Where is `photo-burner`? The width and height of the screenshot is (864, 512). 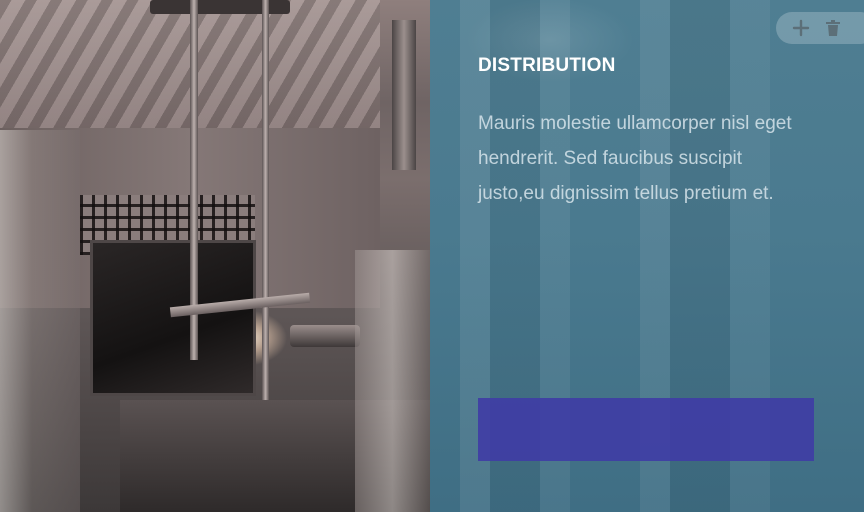
photo-burner is located at coordinates (325, 336).